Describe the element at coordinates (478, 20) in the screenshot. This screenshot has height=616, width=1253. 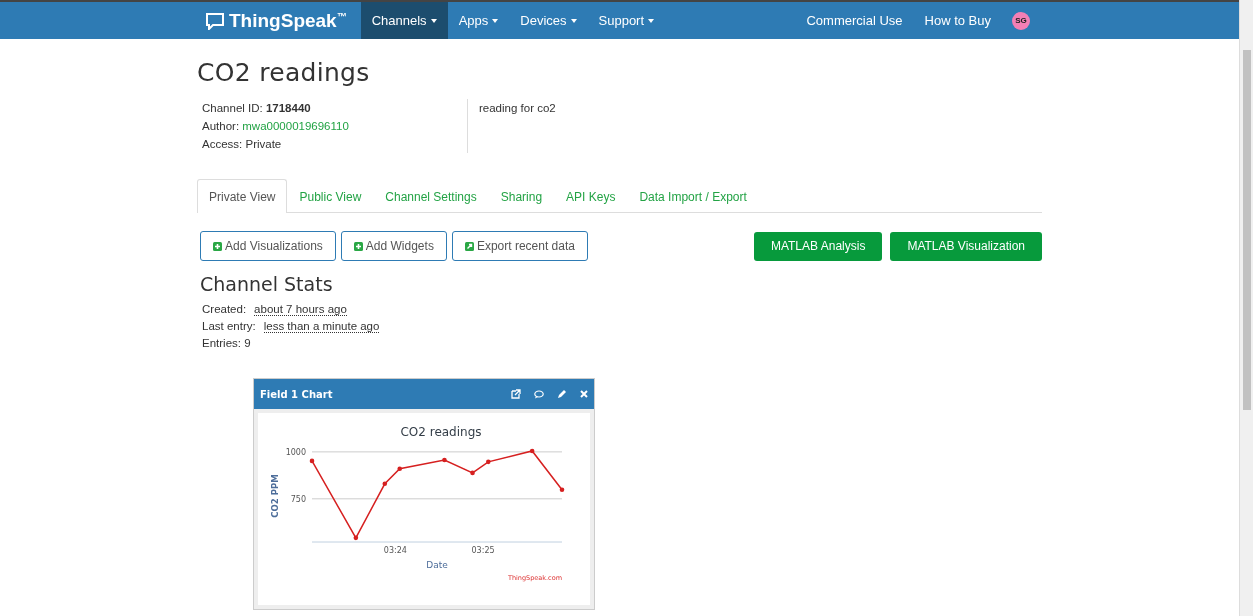
I see `nav-menu: Apps` at that location.